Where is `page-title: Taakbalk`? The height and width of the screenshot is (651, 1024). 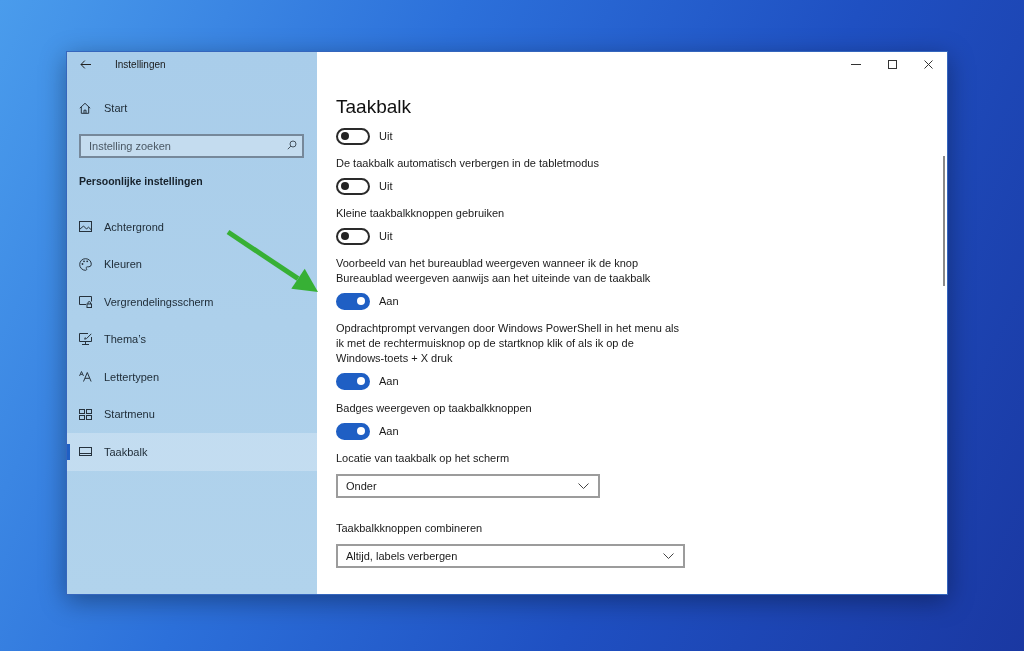 page-title: Taakbalk is located at coordinates (373, 107).